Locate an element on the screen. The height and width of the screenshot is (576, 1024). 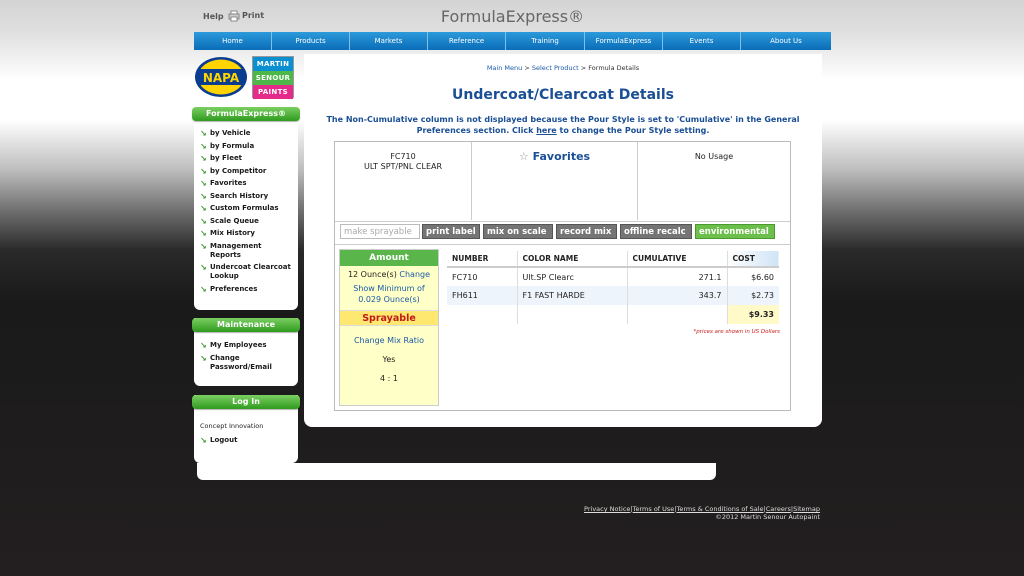
footer-terms-conditions: Terms & Conditions of Sale is located at coordinates (720, 509).